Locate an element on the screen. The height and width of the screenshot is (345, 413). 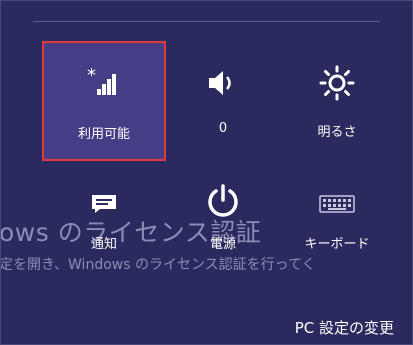
keyboard-label: キーボード is located at coordinates (337, 244).